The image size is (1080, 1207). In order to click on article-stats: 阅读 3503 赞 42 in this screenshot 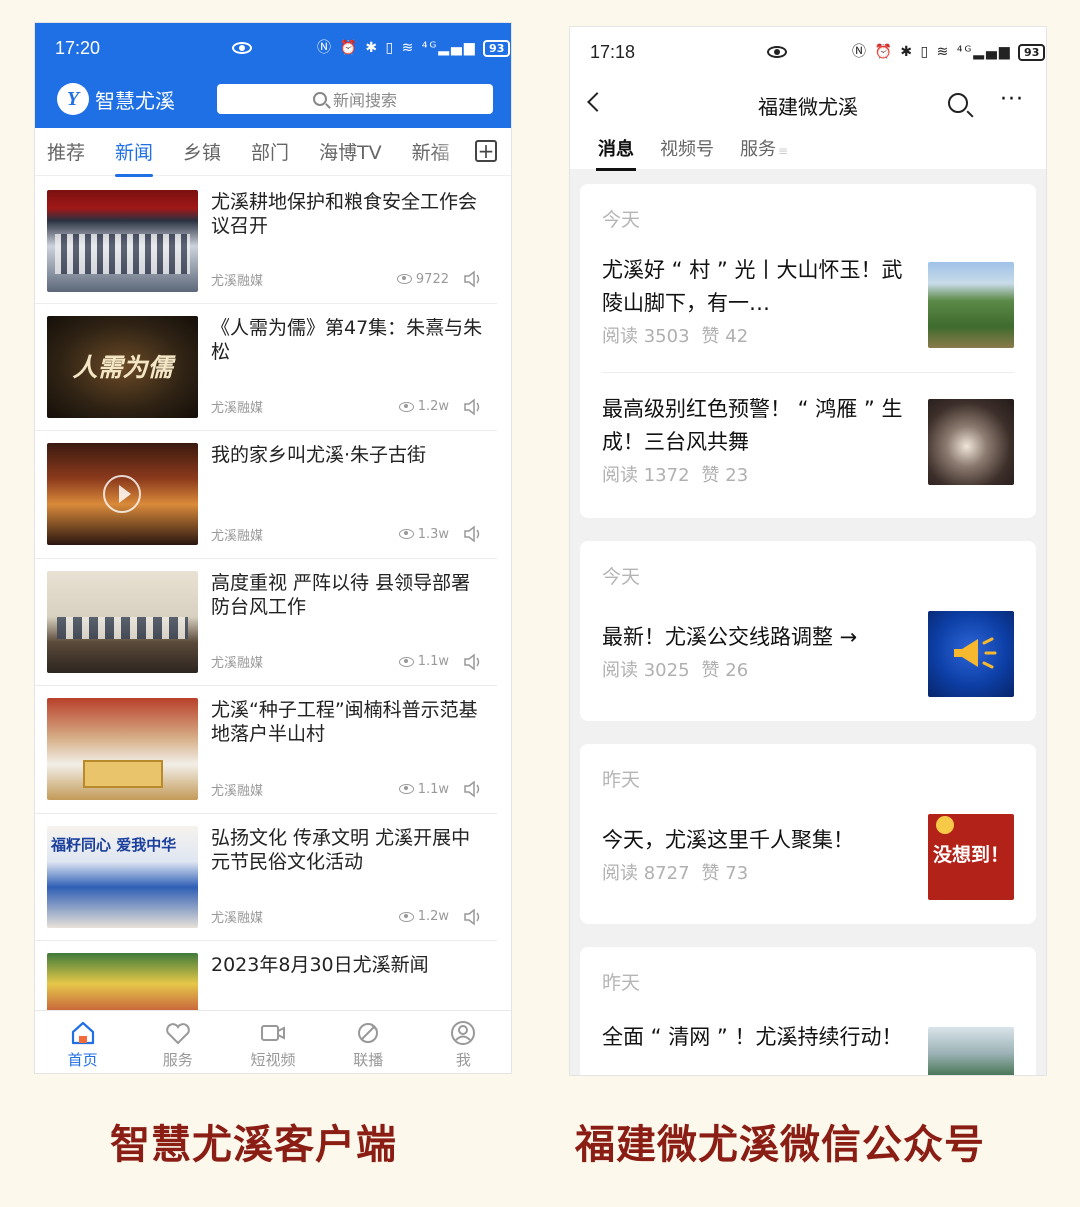, I will do `click(675, 336)`.